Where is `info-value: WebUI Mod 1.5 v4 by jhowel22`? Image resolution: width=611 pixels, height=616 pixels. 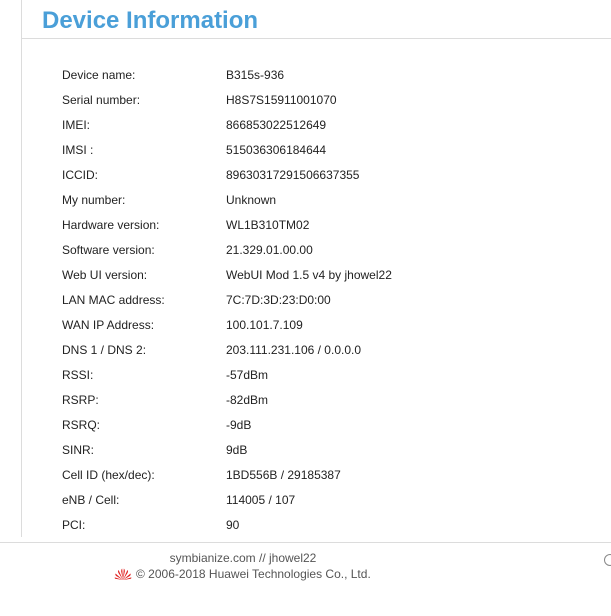
info-value: WebUI Mod 1.5 v4 by jhowel22 is located at coordinates (309, 274).